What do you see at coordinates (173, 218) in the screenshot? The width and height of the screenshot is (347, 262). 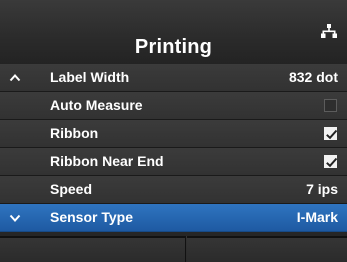 I see `menu-item-sensor-type: Sensor Type I-Mark` at bounding box center [173, 218].